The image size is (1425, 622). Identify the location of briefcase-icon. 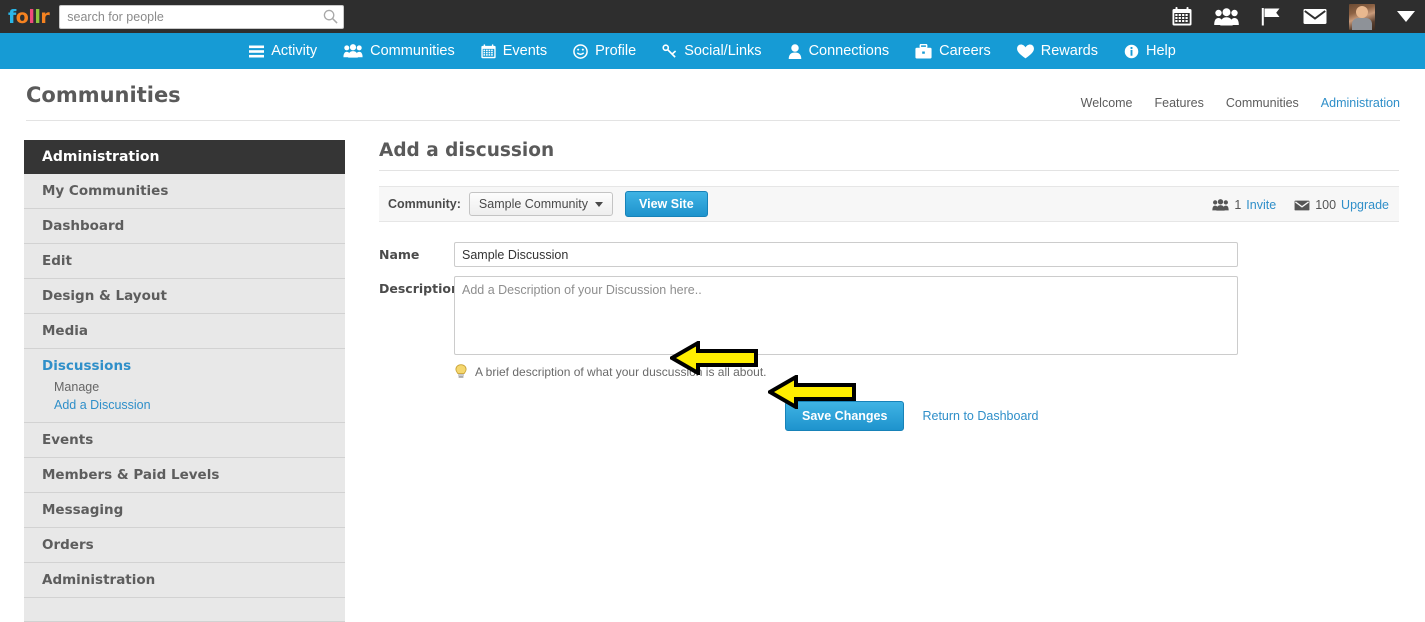
(923, 50).